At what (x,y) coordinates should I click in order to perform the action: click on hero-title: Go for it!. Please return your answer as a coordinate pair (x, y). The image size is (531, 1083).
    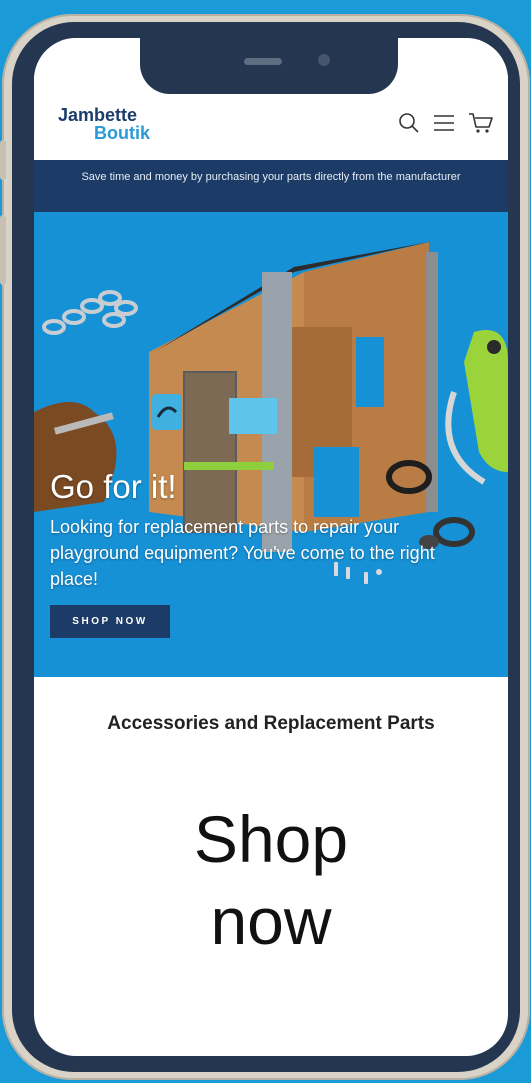
    Looking at the image, I should click on (113, 486).